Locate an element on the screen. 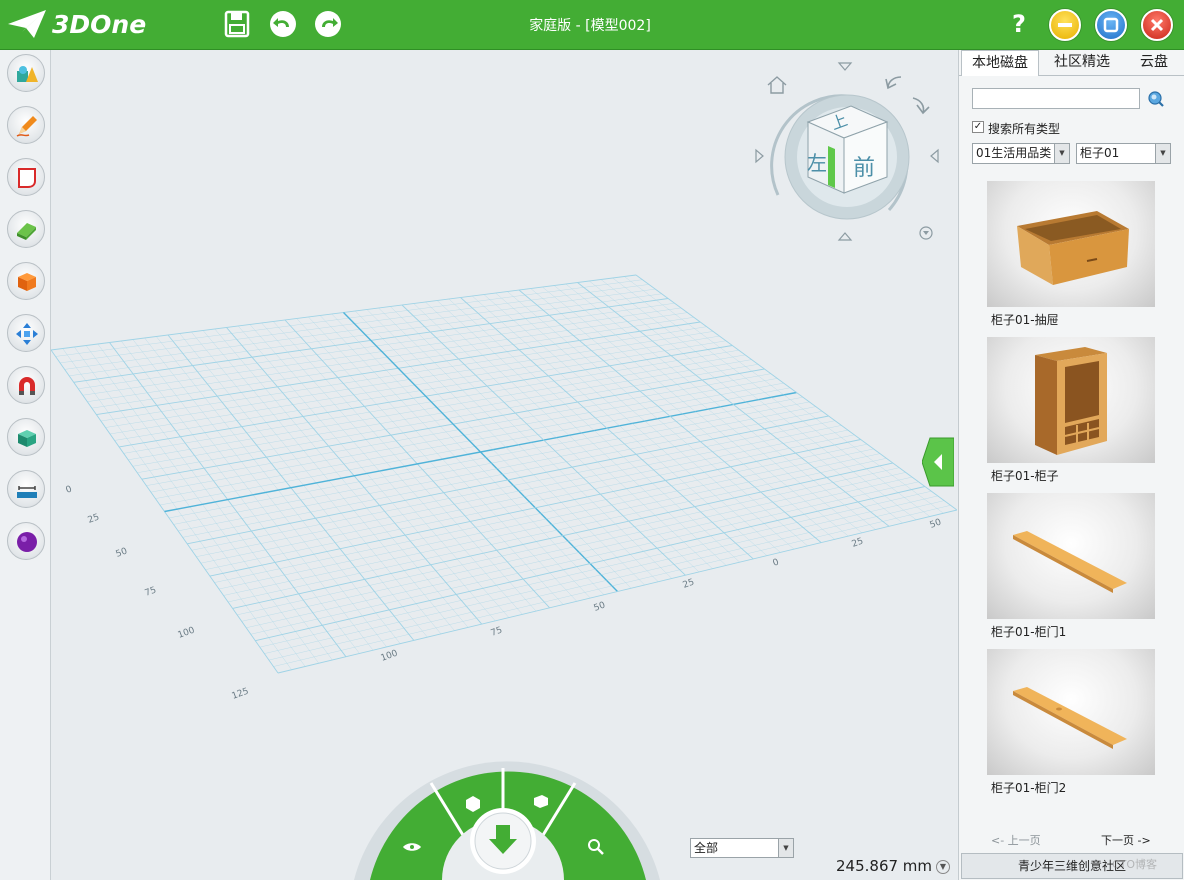 This screenshot has width=1184, height=880. close-button is located at coordinates (1157, 25).